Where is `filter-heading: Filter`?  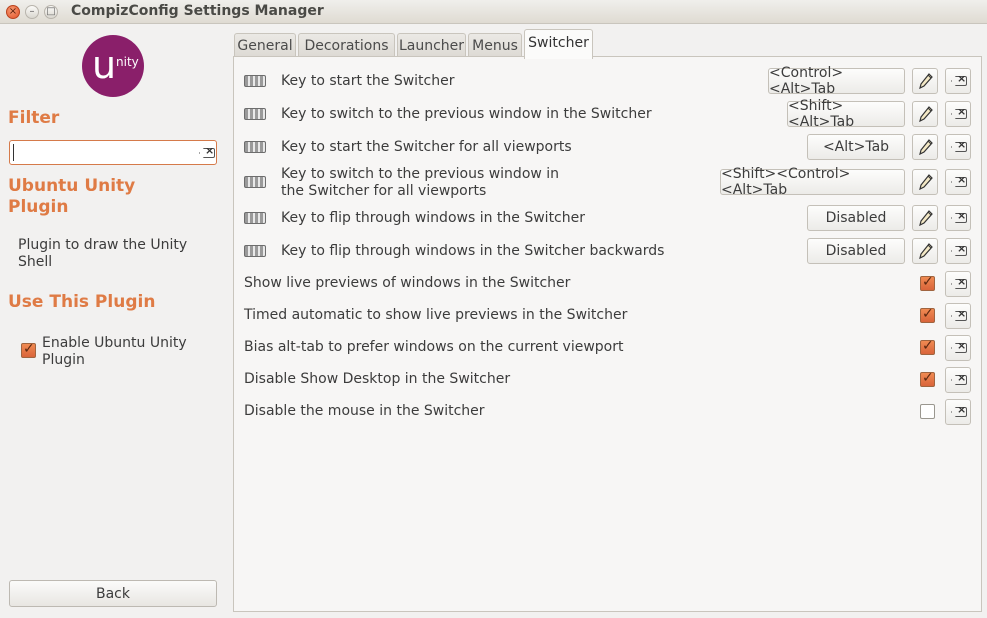
filter-heading: Filter is located at coordinates (34, 118).